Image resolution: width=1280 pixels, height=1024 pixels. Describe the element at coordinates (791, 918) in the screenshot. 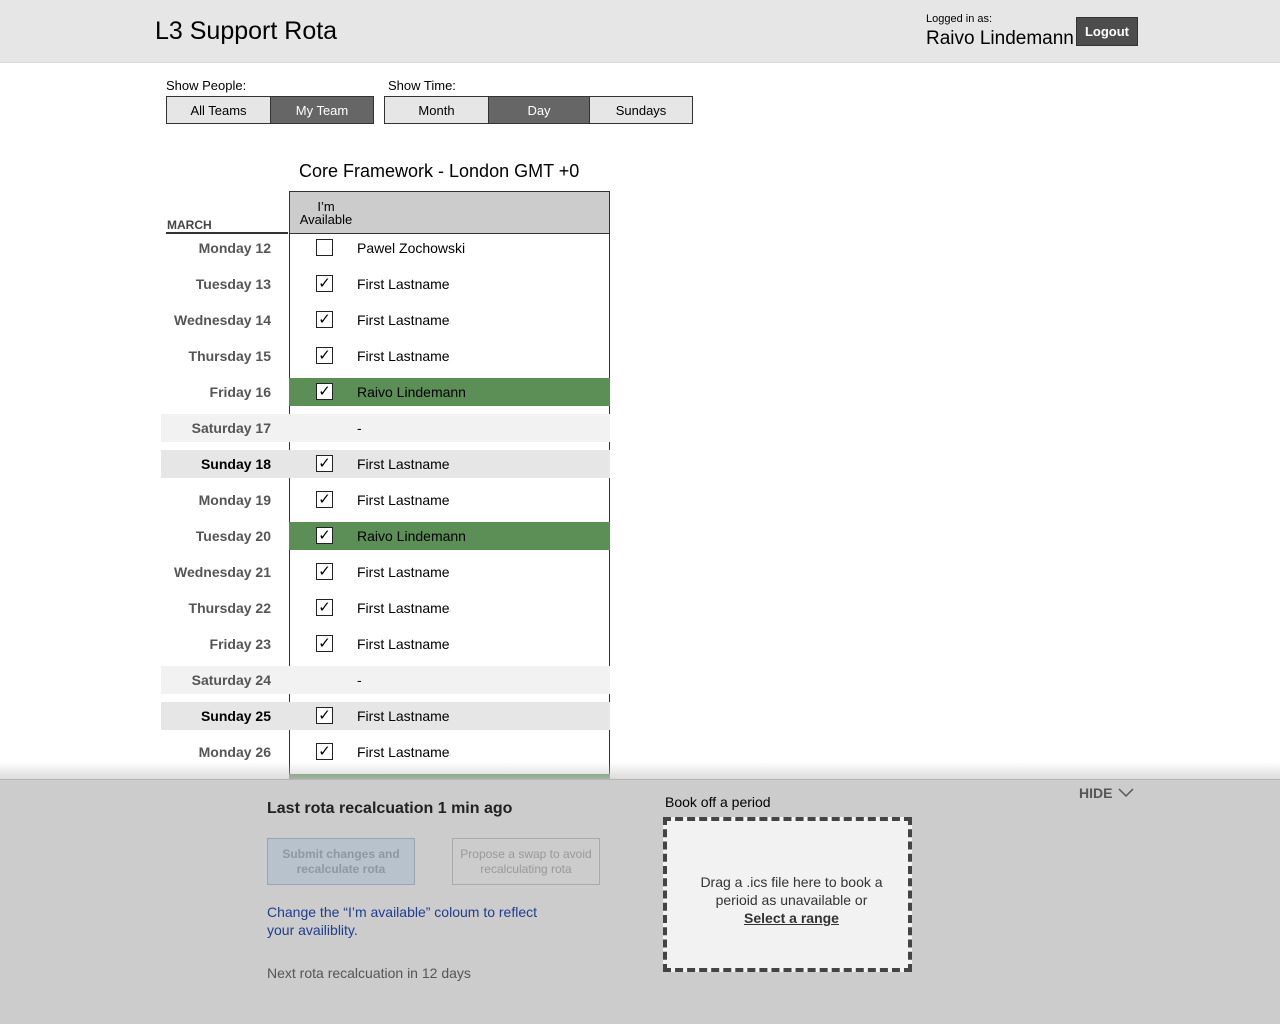

I see `select-range-link: Select a range` at that location.